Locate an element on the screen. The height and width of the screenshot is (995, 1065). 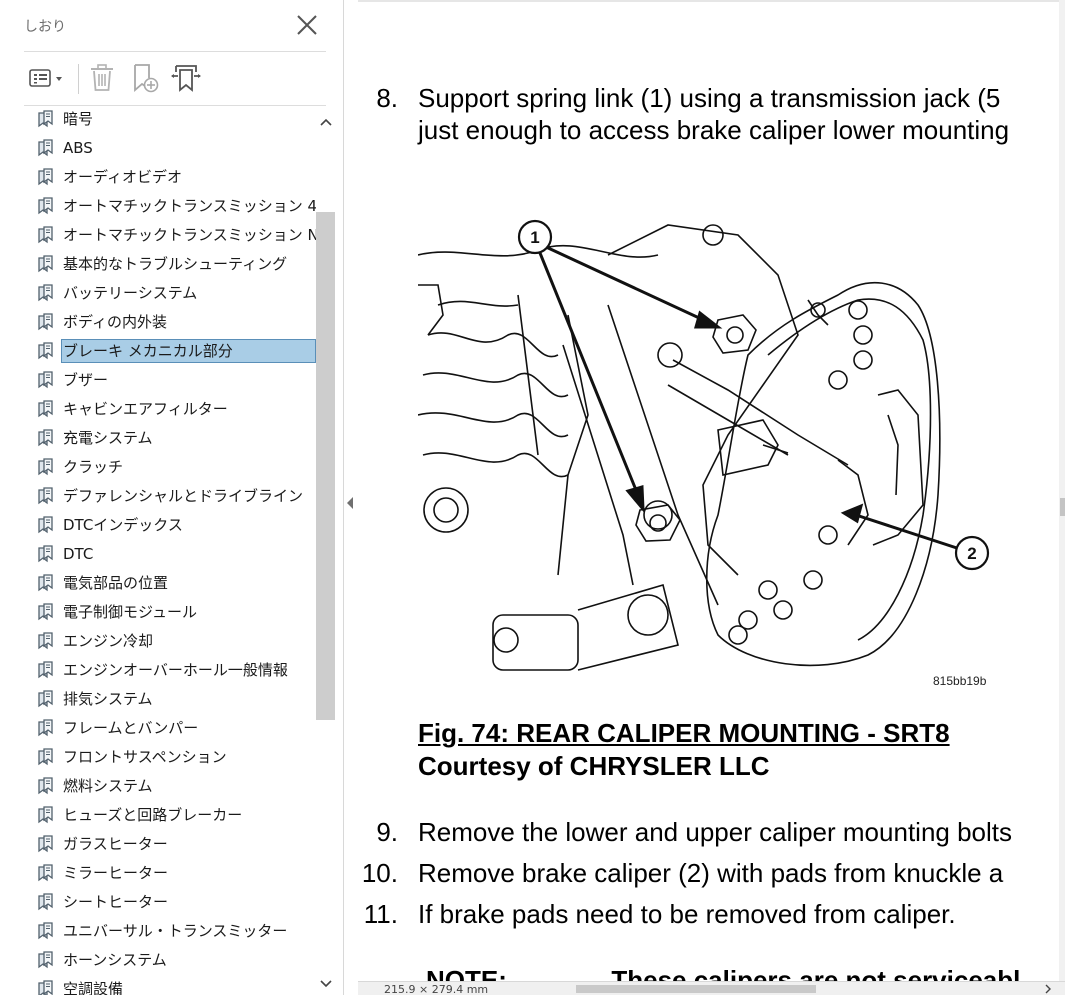
step-number: 10. is located at coordinates (379, 873).